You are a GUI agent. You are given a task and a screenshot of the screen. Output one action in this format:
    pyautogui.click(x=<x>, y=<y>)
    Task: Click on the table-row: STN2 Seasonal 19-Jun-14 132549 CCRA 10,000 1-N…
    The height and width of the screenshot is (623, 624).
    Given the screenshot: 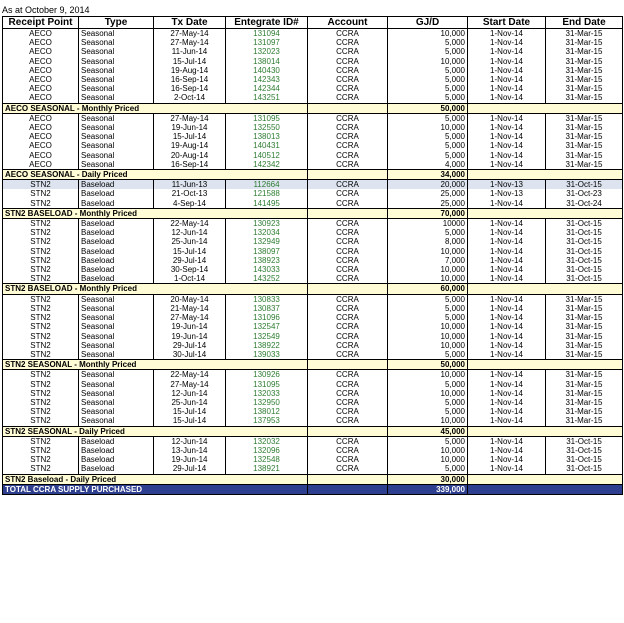 What is the action you would take?
    pyautogui.click(x=313, y=336)
    